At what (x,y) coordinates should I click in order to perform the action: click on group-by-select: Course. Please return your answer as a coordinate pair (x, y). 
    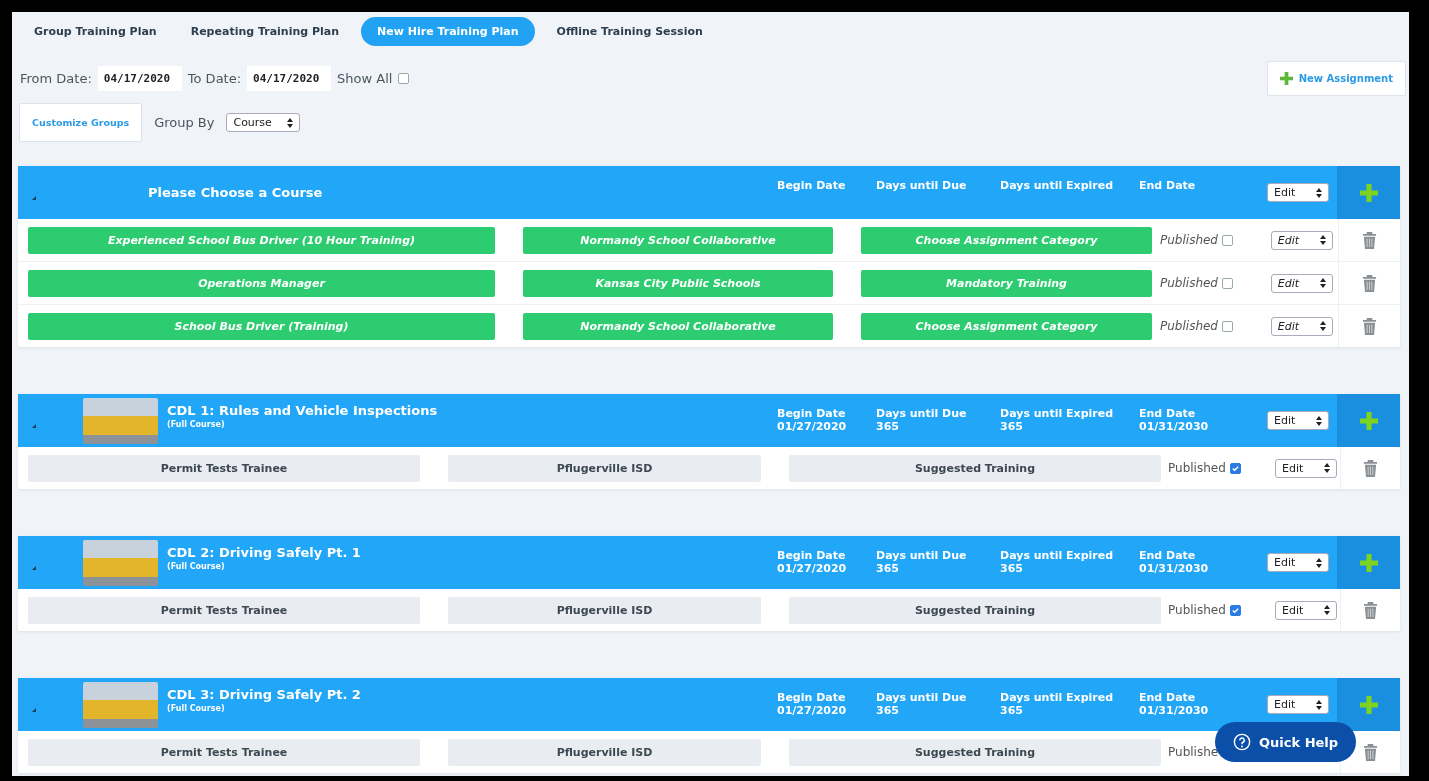
    Looking at the image, I should click on (263, 122).